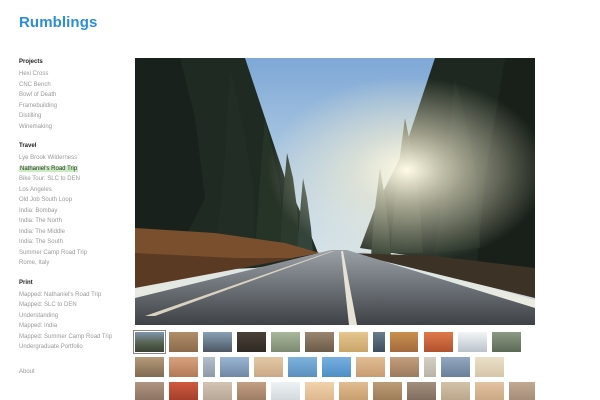 The height and width of the screenshot is (400, 600). I want to click on nav-item-lye-brook-wilderness: Lye Brook Wilderness, so click(74, 158).